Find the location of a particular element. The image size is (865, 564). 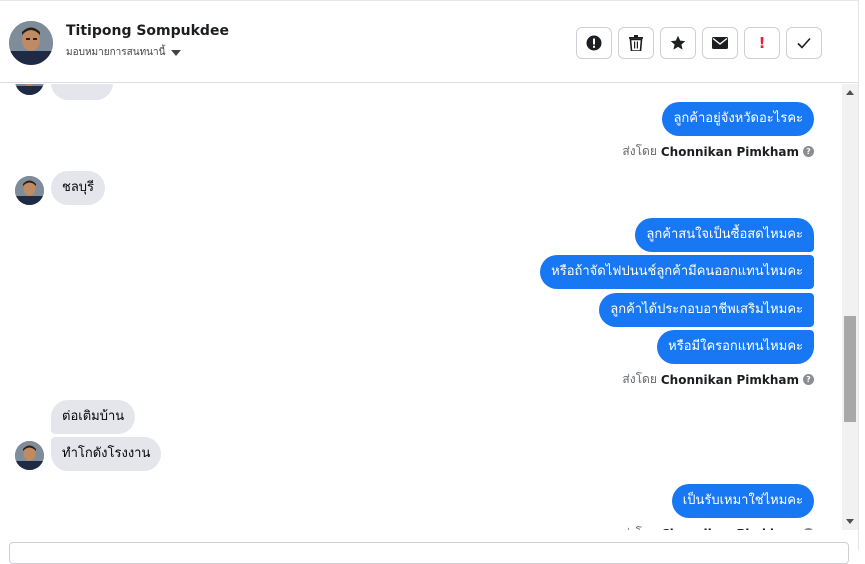

conversation-header: Titipong Sompukdee มอบหมายการสนทนานี้ ! is located at coordinates (429, 41).